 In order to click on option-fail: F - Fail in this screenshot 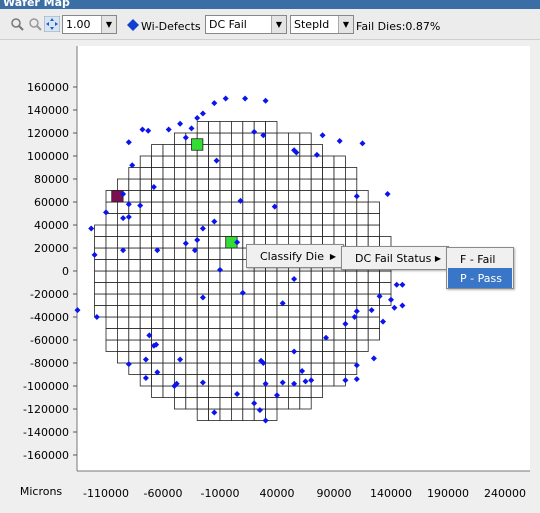, I will do `click(480, 259)`.